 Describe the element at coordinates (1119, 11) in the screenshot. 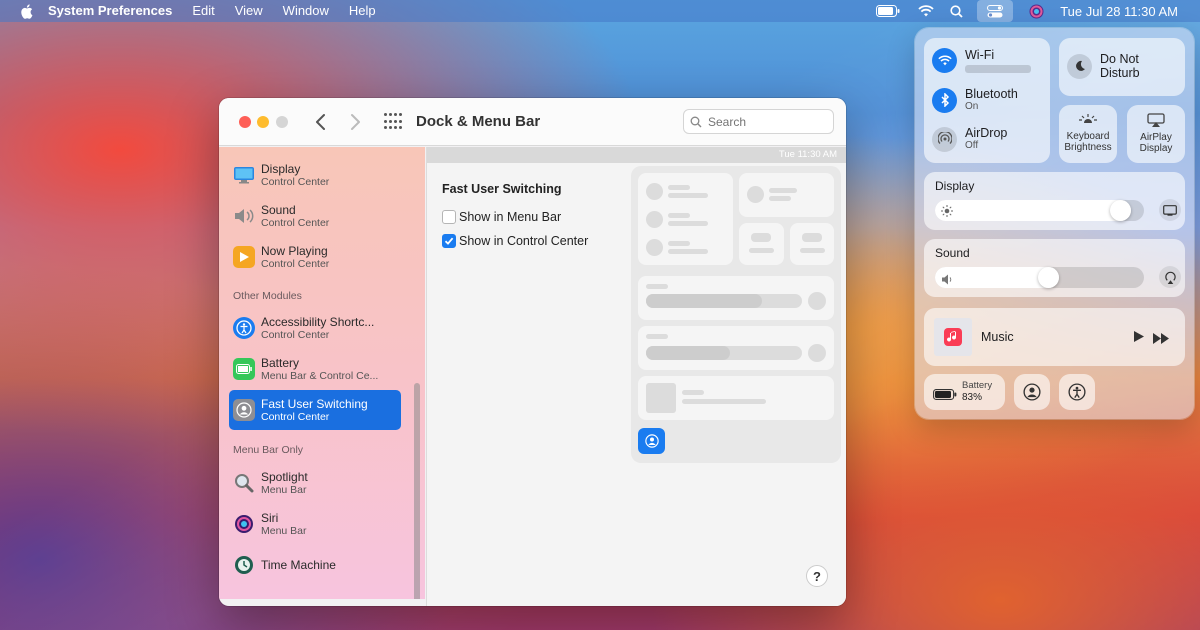

I see `menu-clock: Tue Jul 28 11:30 AM` at that location.